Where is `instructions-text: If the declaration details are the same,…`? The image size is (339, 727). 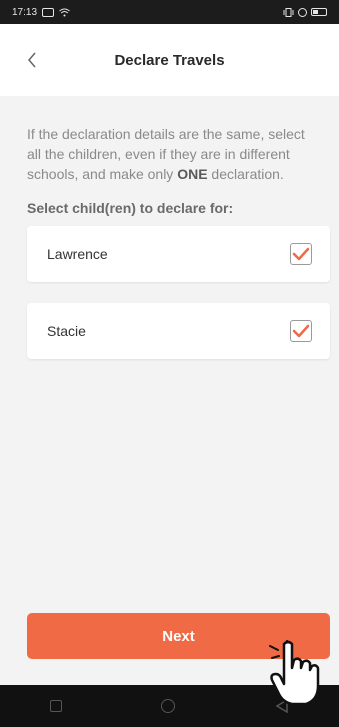
instructions-text: If the declaration details are the same,… is located at coordinates (173, 154).